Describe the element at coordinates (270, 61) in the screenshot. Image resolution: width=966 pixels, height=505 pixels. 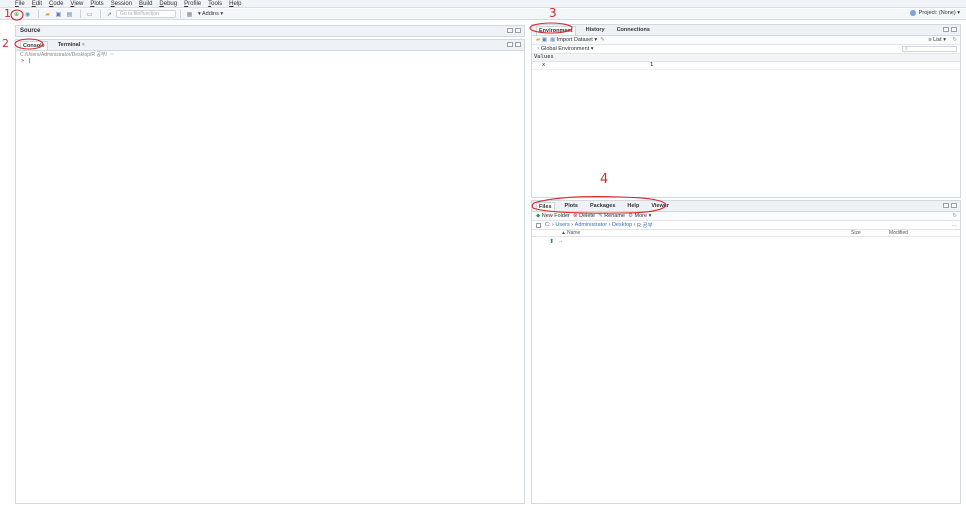
I see `console-body: > |` at that location.